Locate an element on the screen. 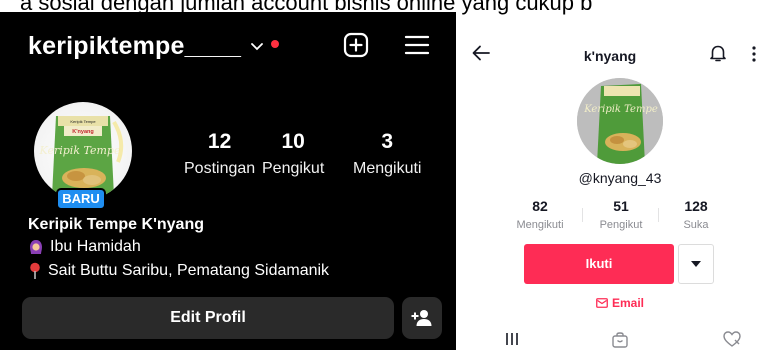 The image size is (760, 350). likes-label: Suka is located at coordinates (696, 225).